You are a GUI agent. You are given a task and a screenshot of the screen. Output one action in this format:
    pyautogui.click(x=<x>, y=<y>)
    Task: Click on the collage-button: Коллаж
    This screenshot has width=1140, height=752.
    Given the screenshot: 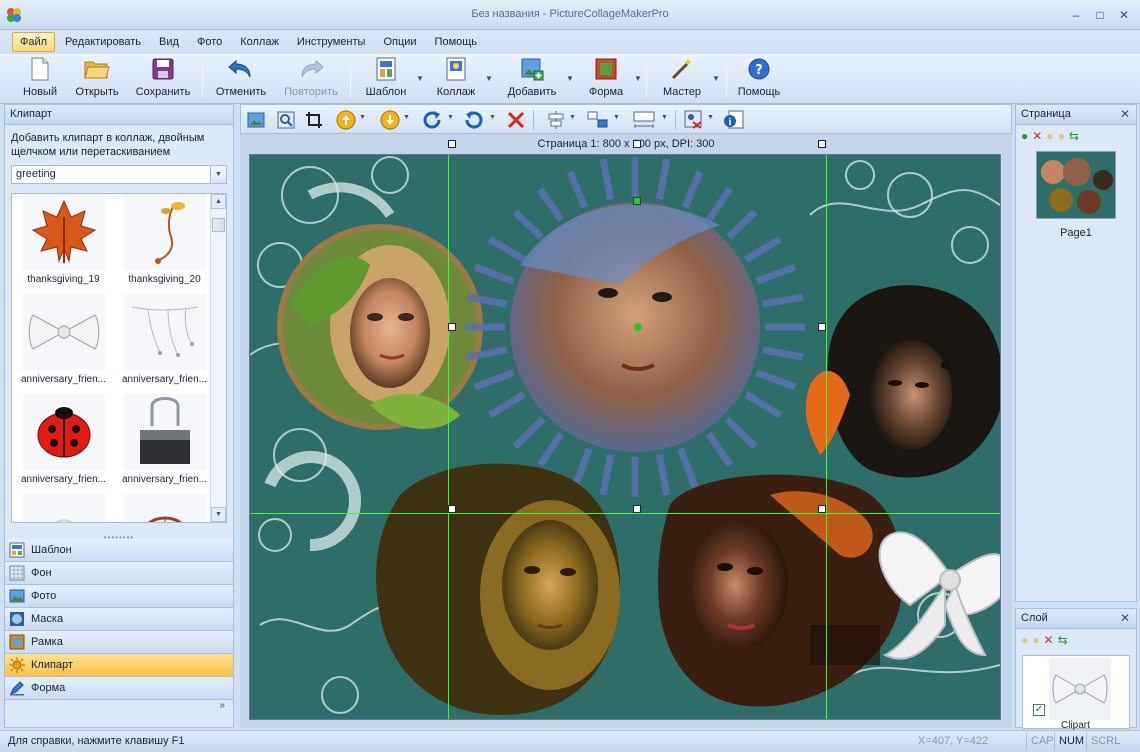 What is the action you would take?
    pyautogui.click(x=456, y=79)
    